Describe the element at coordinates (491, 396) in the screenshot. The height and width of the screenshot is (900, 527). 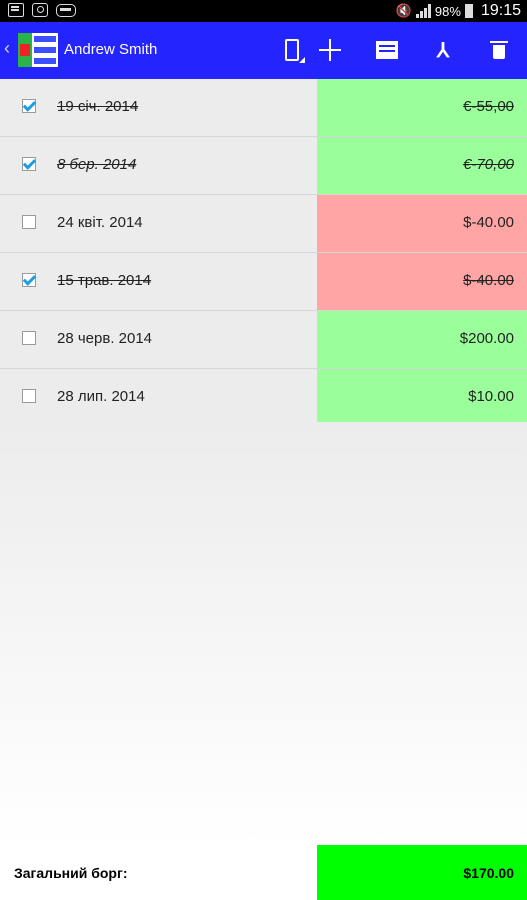
I see `item-amount: $10.00` at that location.